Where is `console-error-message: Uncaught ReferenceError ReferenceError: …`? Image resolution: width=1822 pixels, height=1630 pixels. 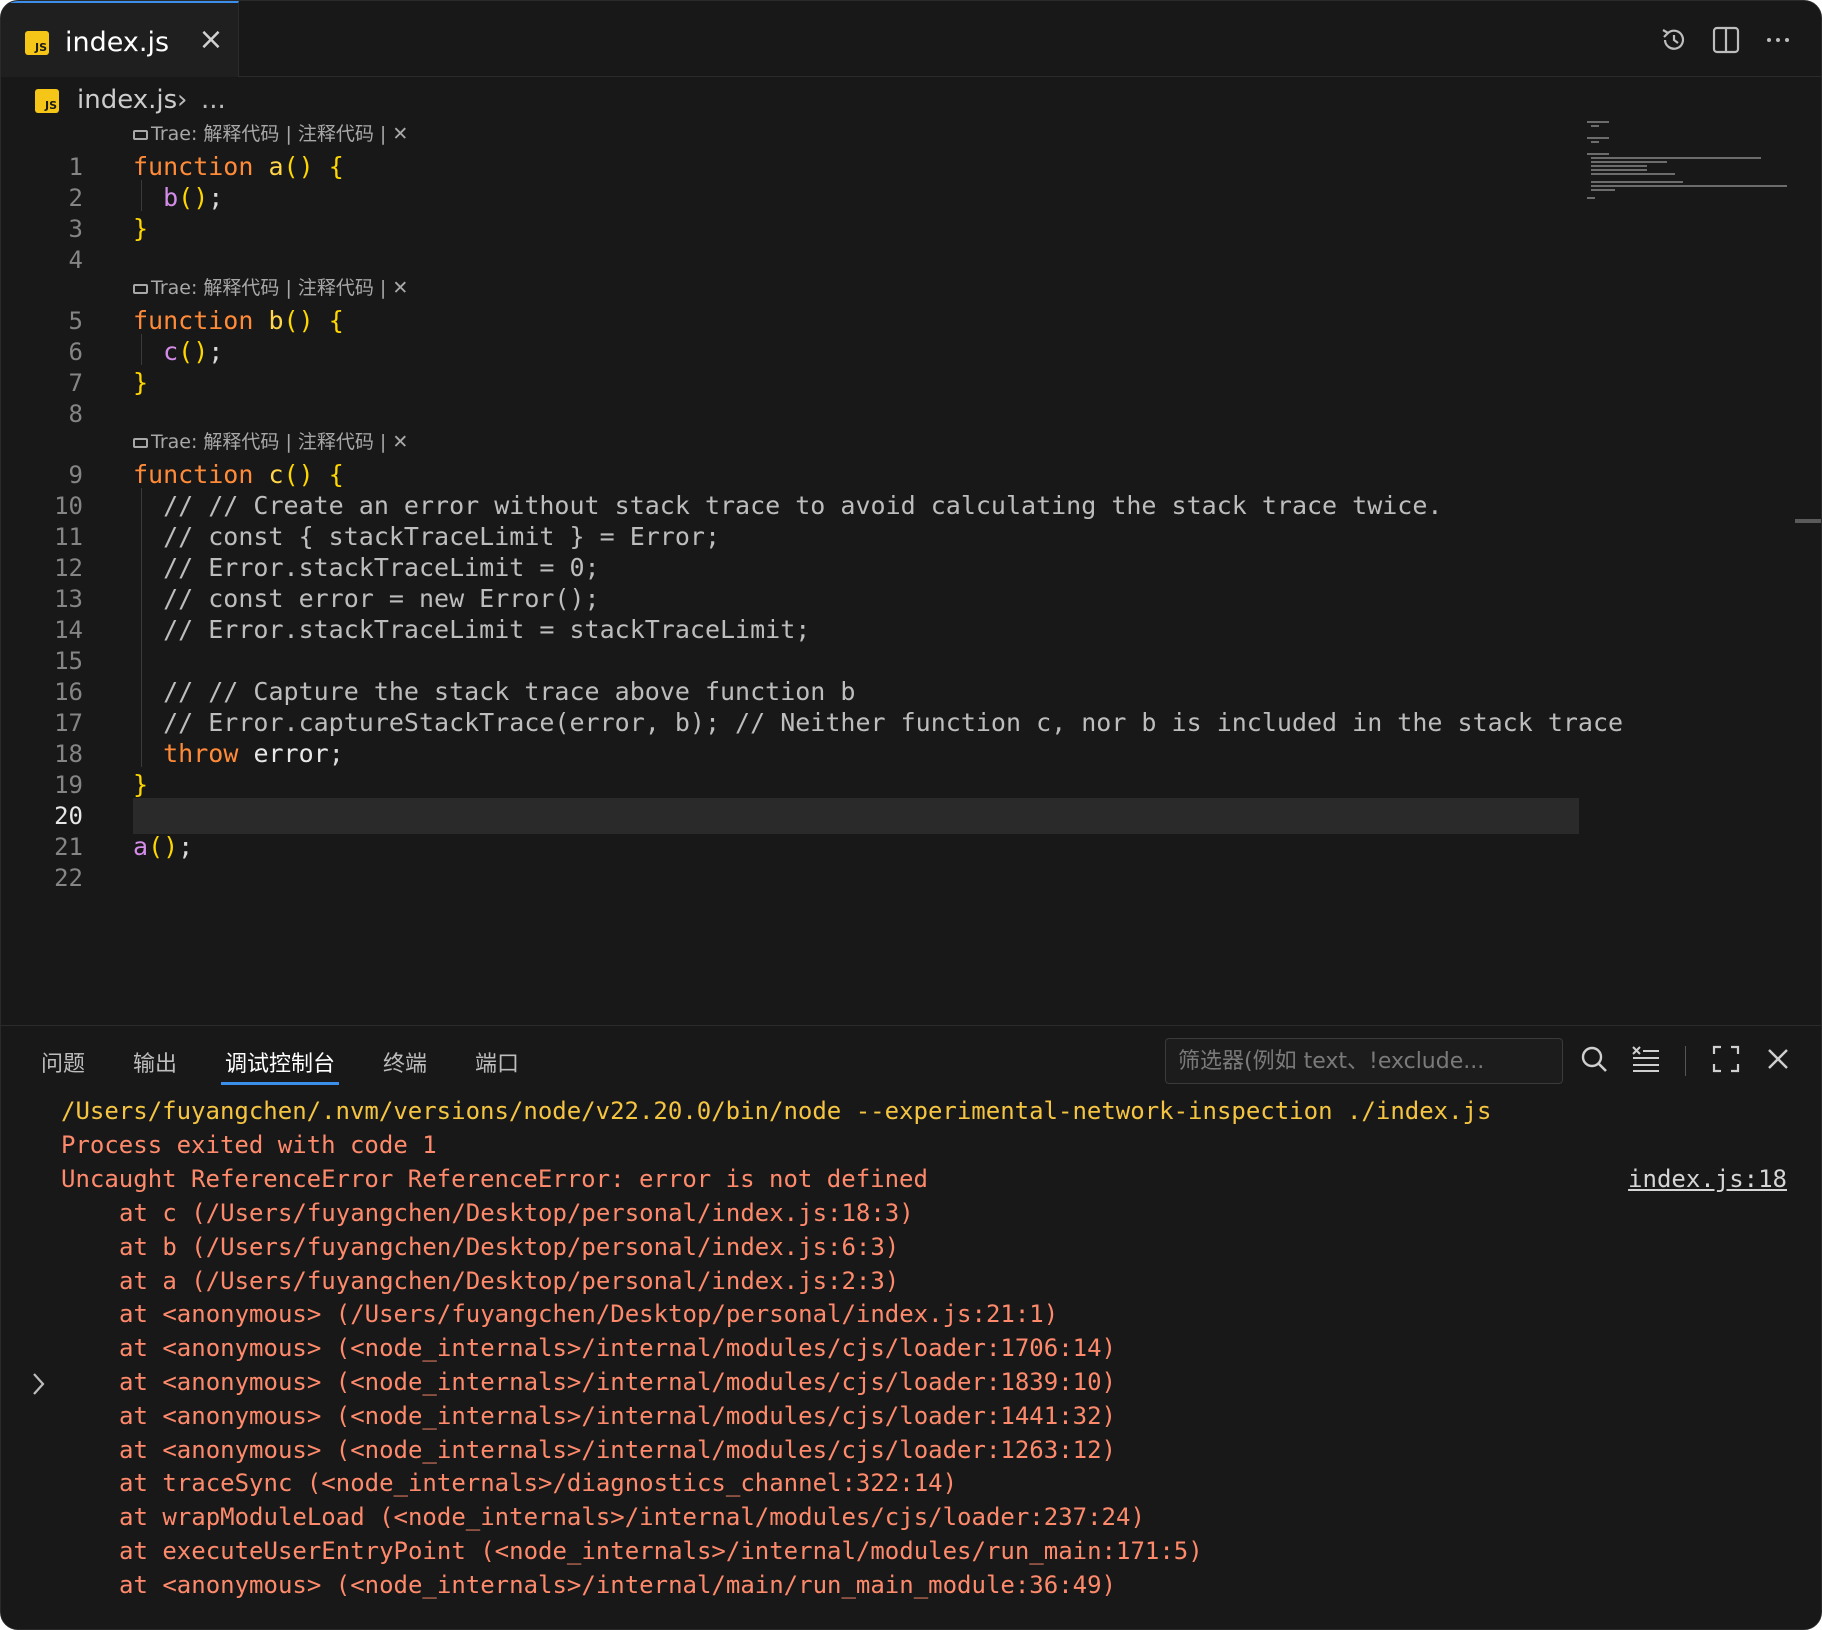 console-error-message: Uncaught ReferenceError ReferenceError: … is located at coordinates (494, 1179).